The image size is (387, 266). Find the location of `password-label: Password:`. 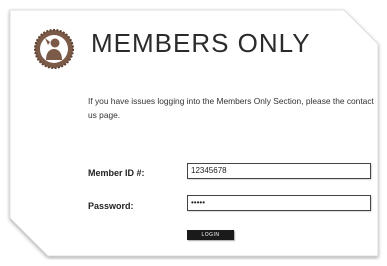

password-label: Password: is located at coordinates (111, 206).